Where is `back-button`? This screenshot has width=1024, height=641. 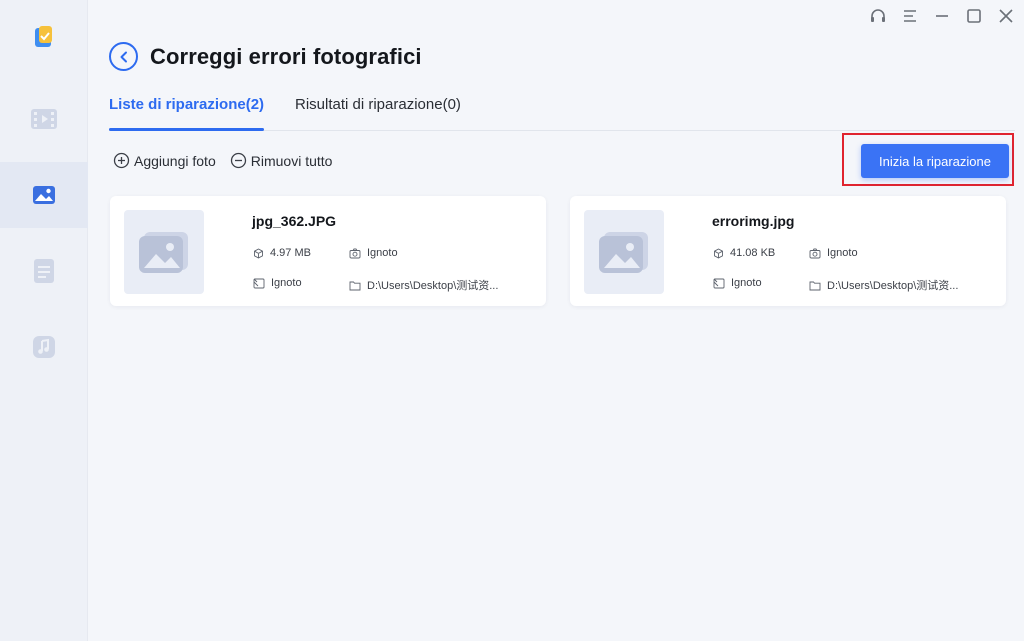
back-button is located at coordinates (123, 56).